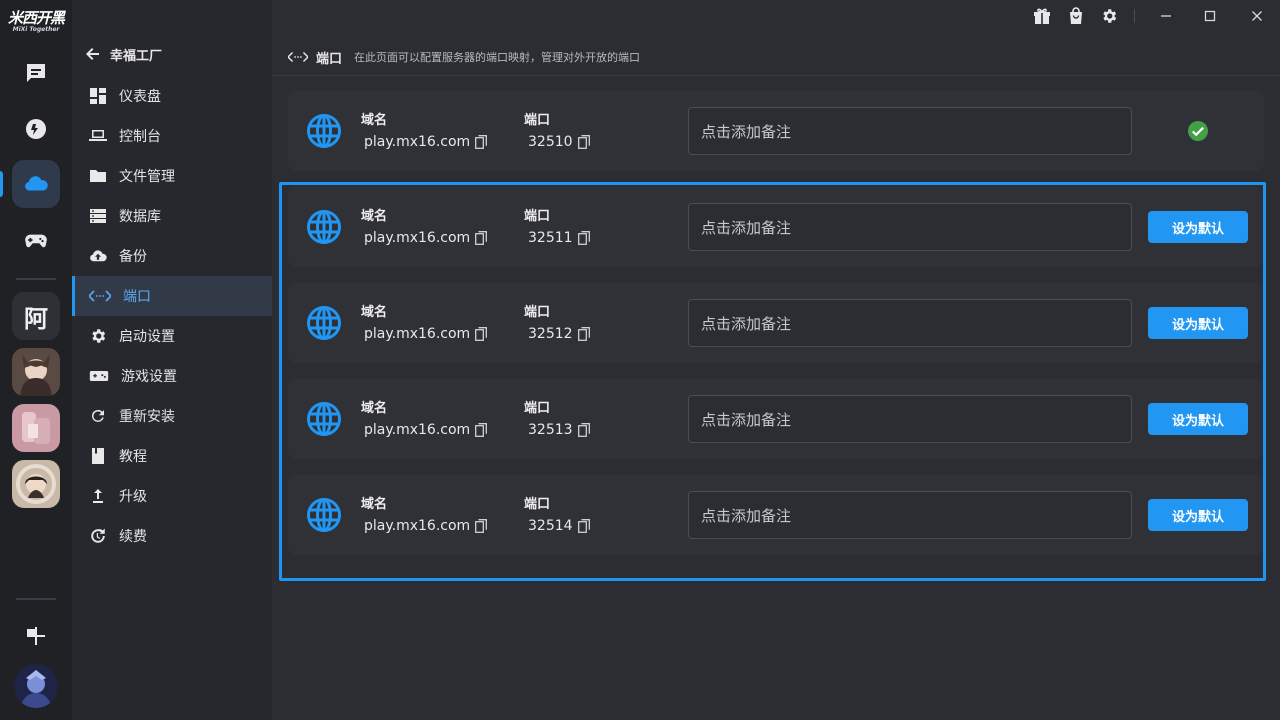  I want to click on back-to-server: 幸福工厂, so click(124, 54).